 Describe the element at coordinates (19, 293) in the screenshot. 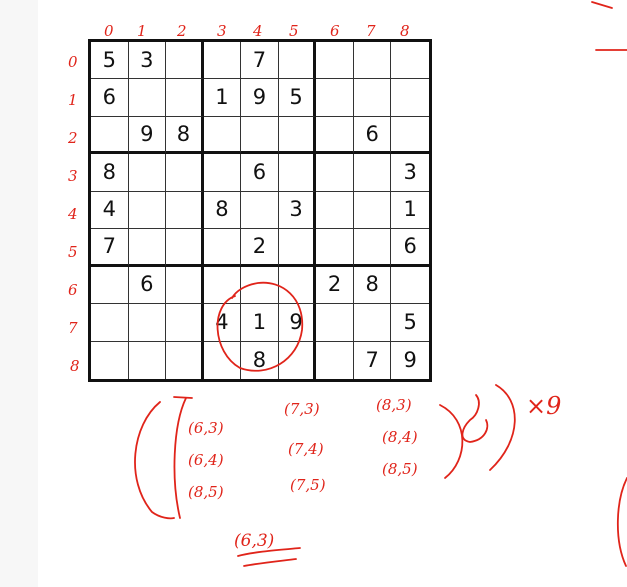

I see `left-margin` at that location.